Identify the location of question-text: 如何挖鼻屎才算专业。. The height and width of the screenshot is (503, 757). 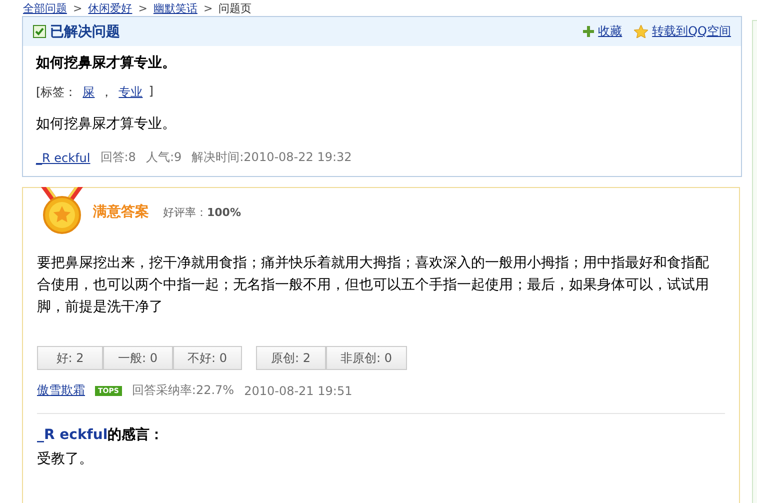
(106, 124).